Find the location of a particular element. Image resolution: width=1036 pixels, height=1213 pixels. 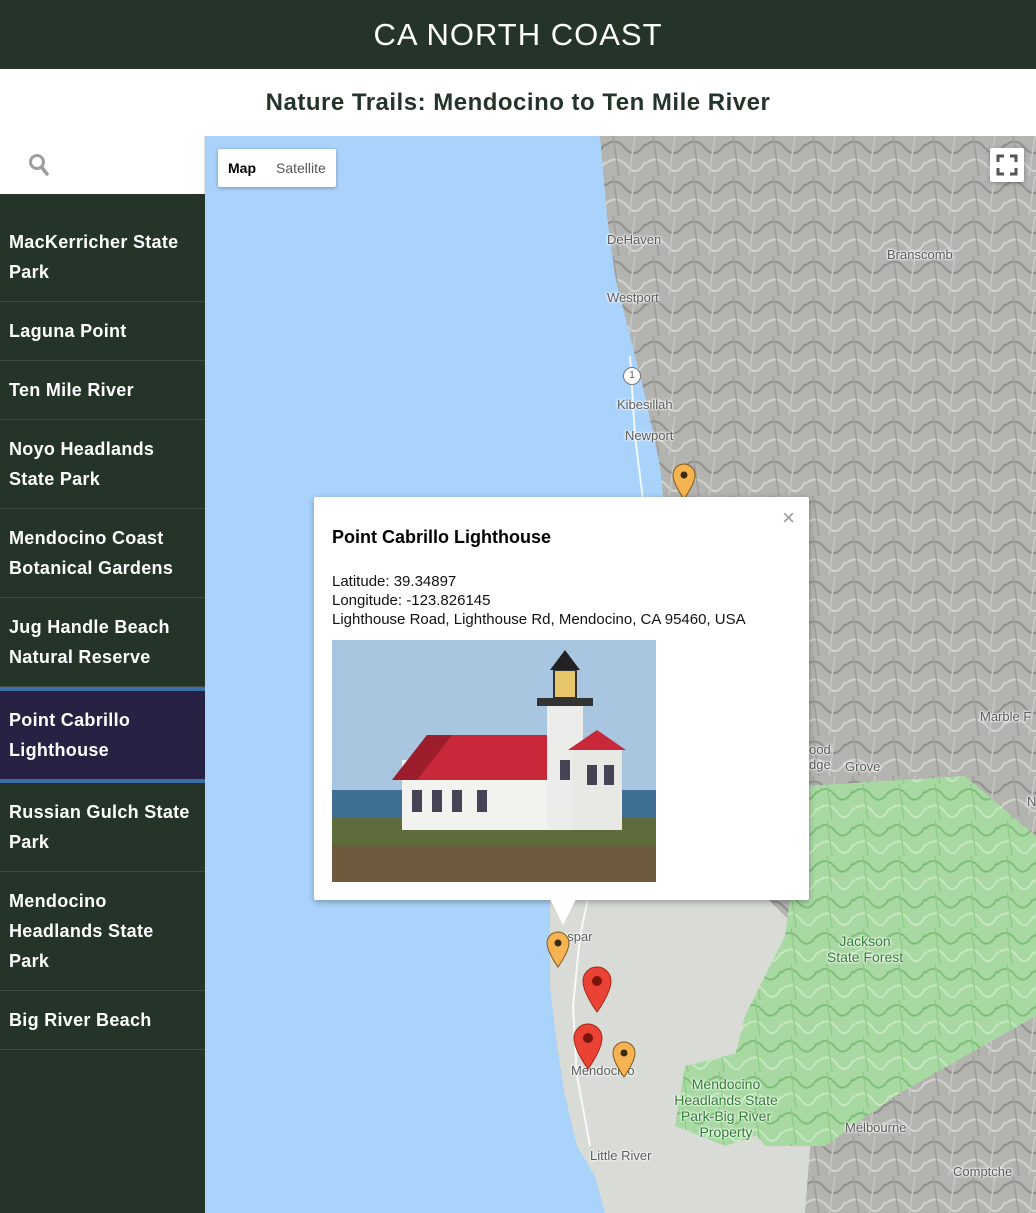

place-label-westport: Westport is located at coordinates (633, 297).